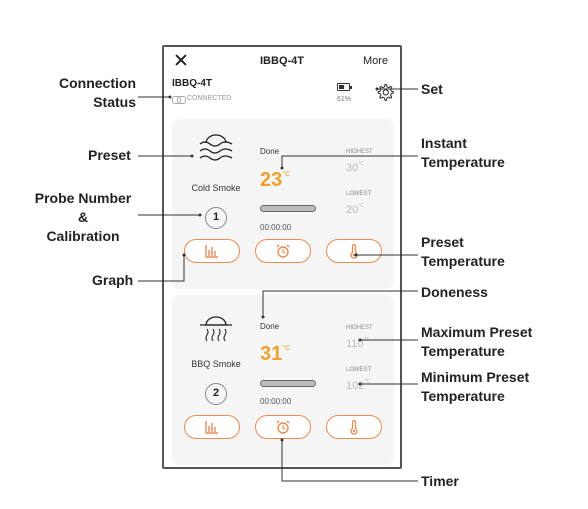 The image size is (588, 509). What do you see at coordinates (463, 251) in the screenshot?
I see `annotation-preset-temperature: Preset Temperature` at bounding box center [463, 251].